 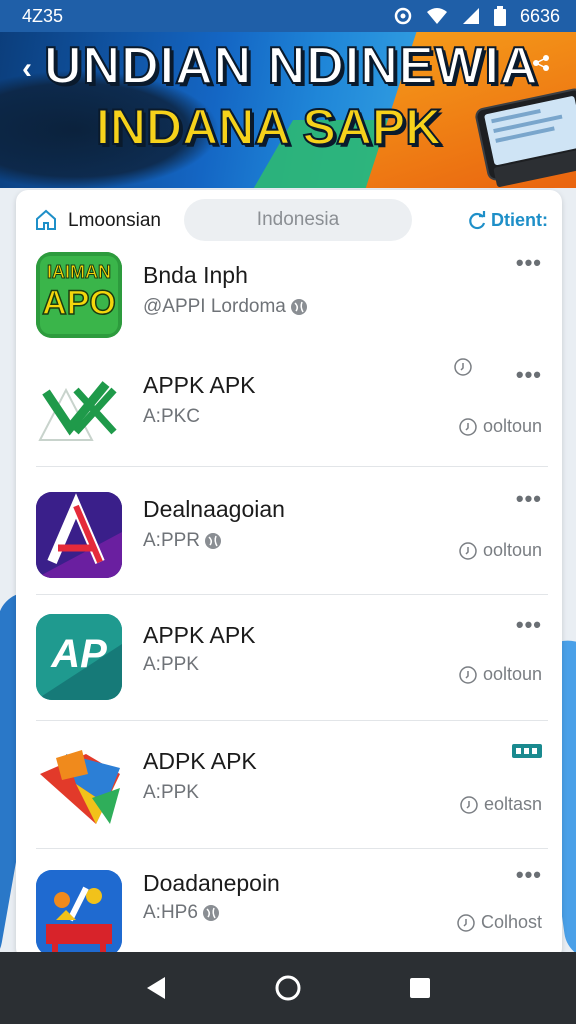 I want to click on back-icon, so click(x=156, y=988).